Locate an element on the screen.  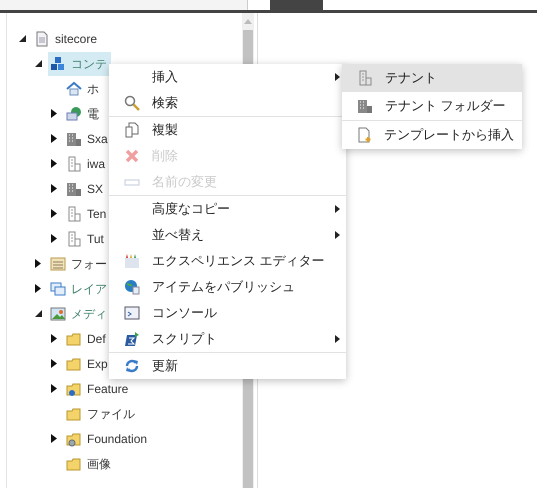
page-icon is located at coordinates (42, 38).